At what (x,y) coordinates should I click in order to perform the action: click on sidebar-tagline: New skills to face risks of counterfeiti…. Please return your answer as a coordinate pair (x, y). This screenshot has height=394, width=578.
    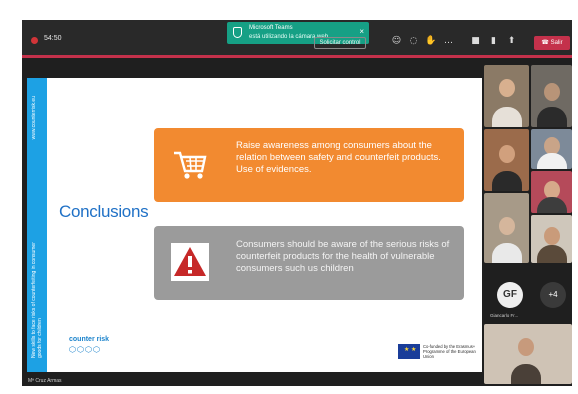
    Looking at the image, I should click on (37, 300).